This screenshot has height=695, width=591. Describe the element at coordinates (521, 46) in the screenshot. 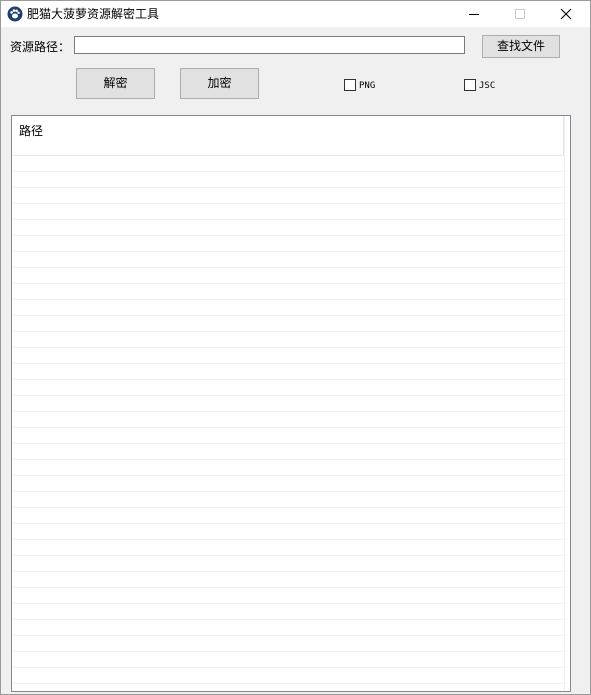

I see `browse-file-button: 查找文件` at that location.